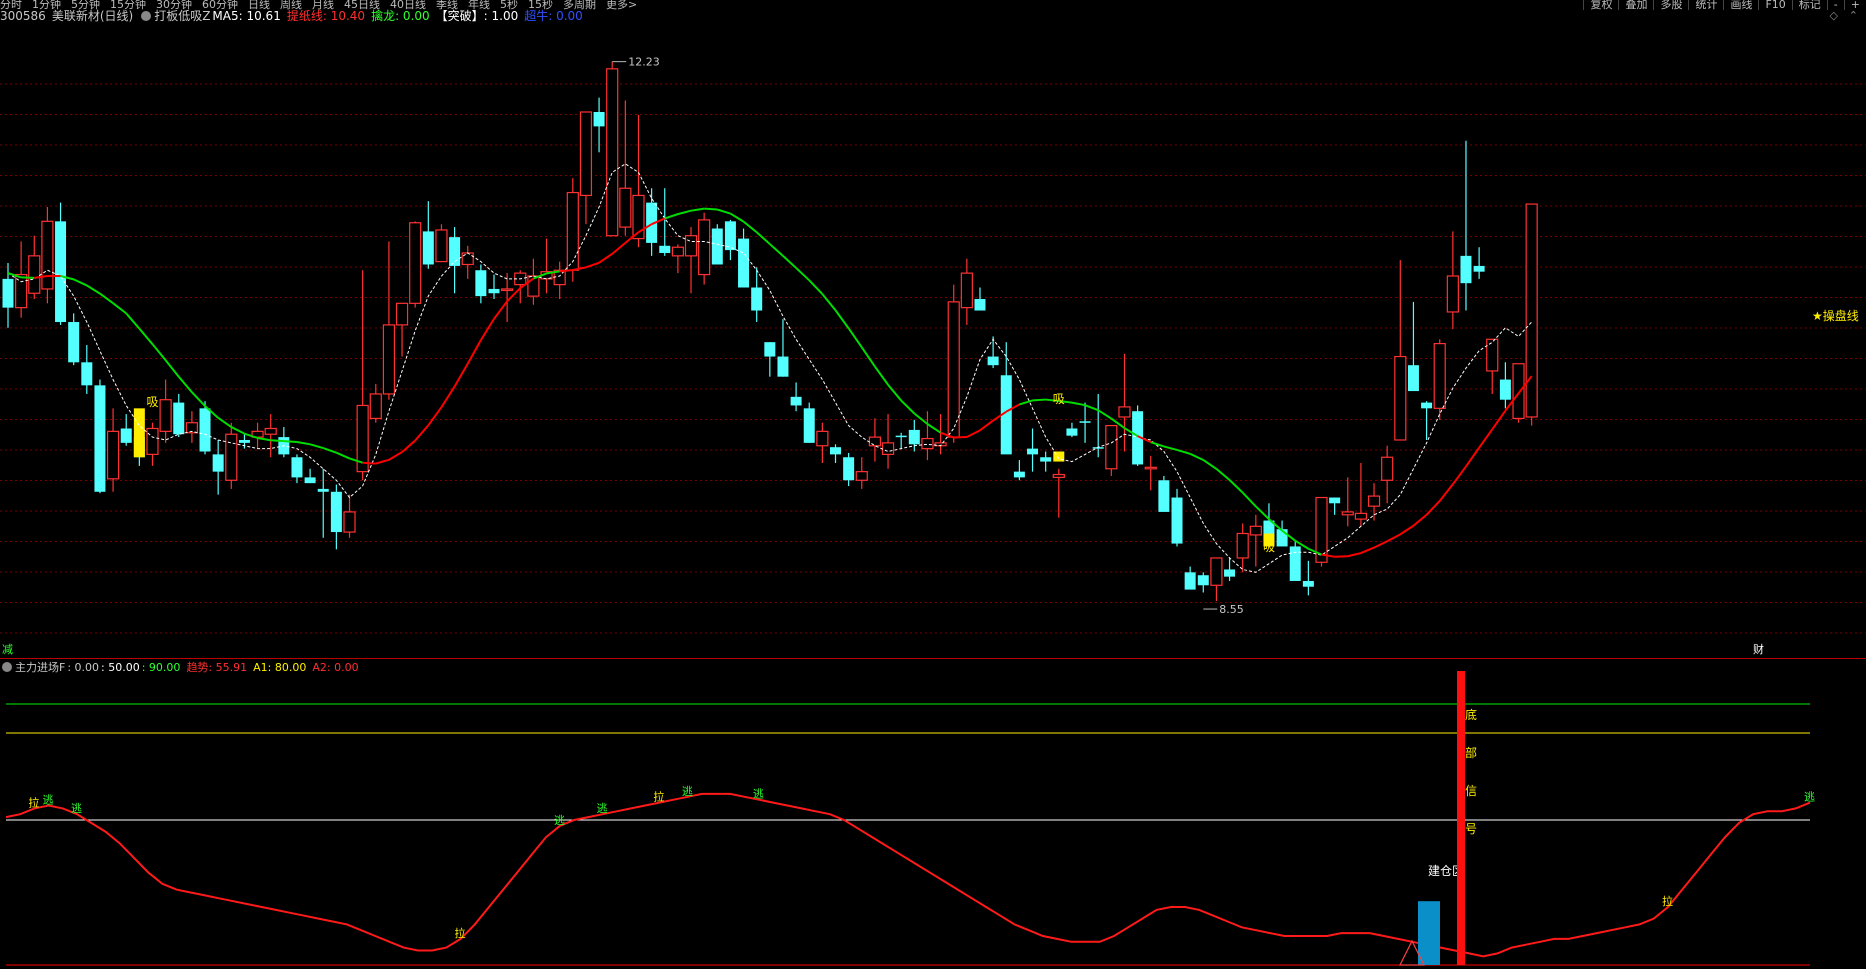 This screenshot has width=1866, height=969. I want to click on cao-pan-xian-label: ★操盘线, so click(1835, 315).